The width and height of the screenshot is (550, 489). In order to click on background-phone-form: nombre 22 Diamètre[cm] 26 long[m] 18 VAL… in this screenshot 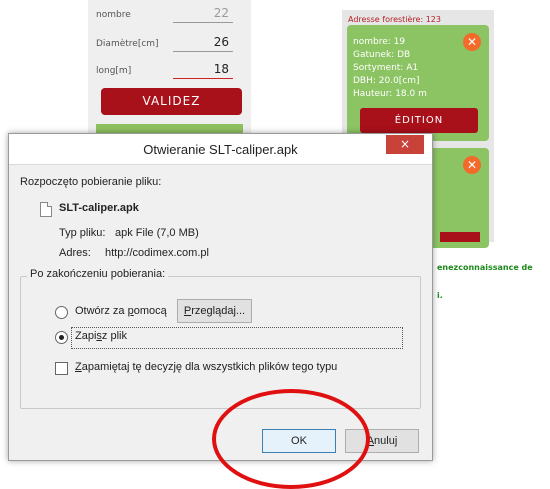, I will do `click(169, 75)`.